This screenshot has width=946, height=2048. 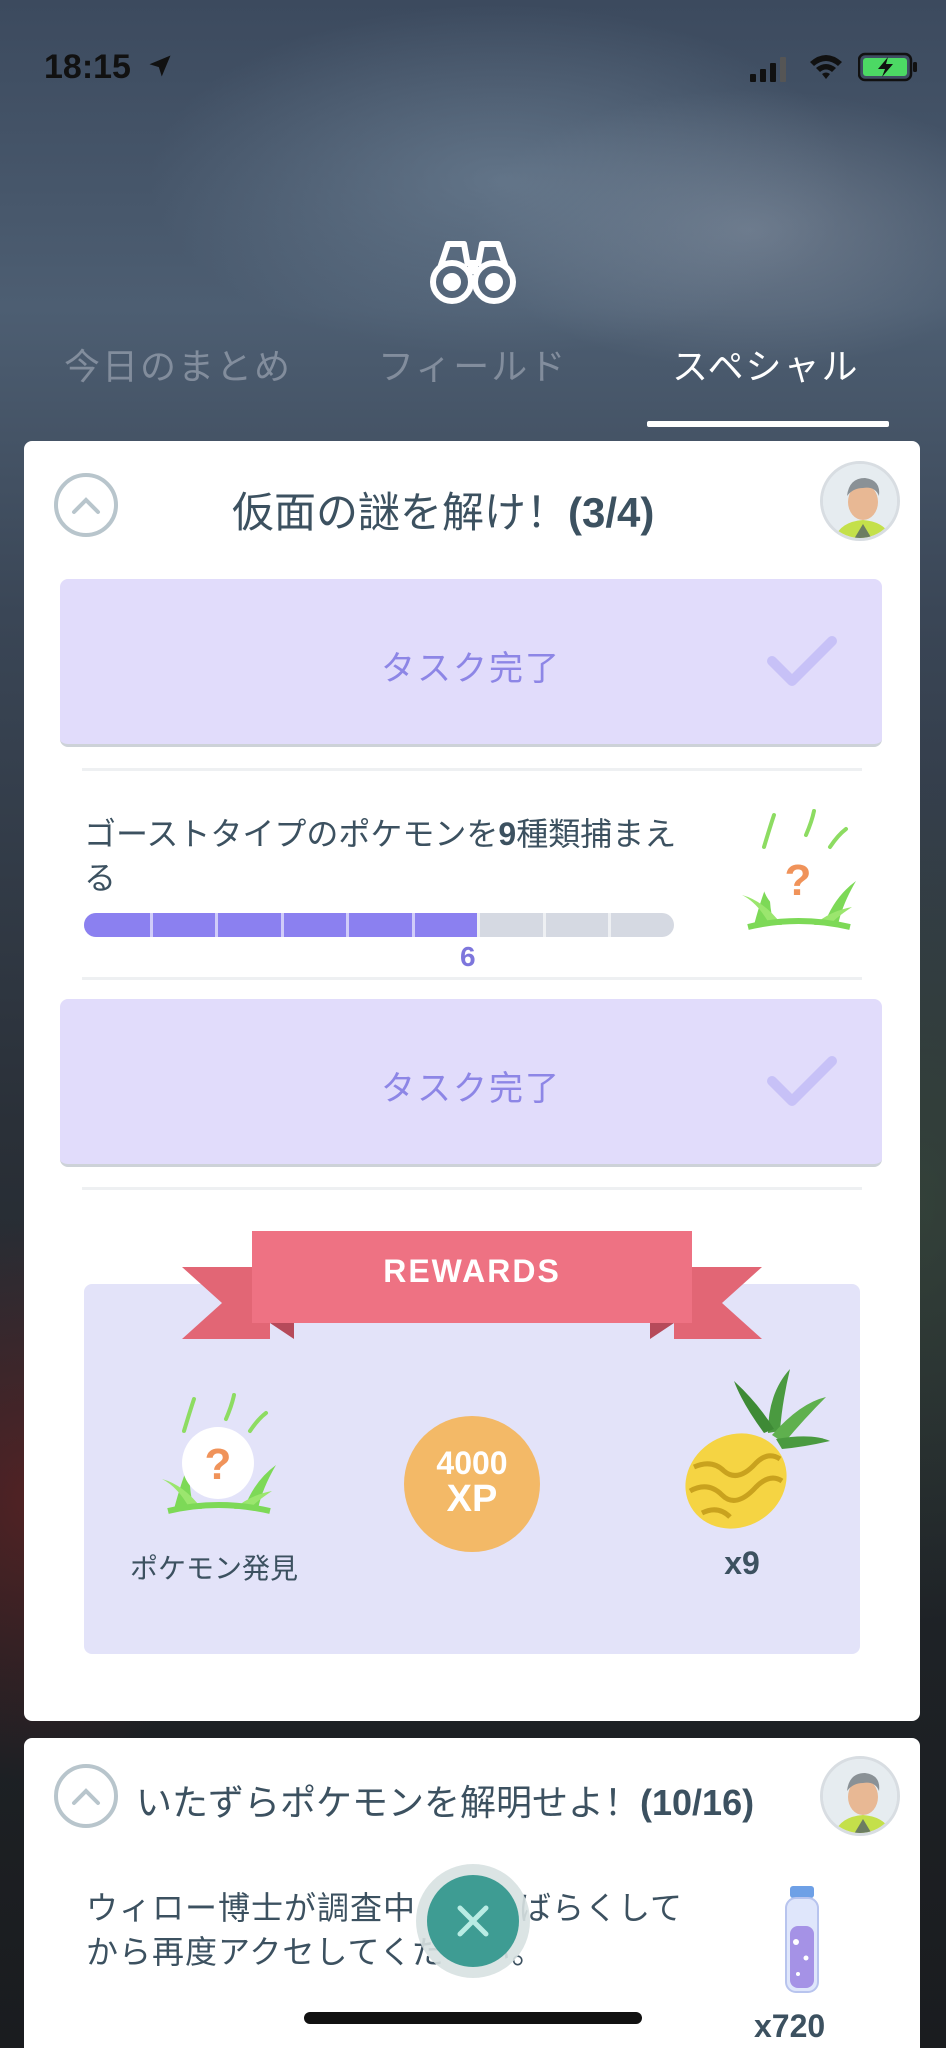 I want to click on location-arrow-icon, so click(x=160, y=66).